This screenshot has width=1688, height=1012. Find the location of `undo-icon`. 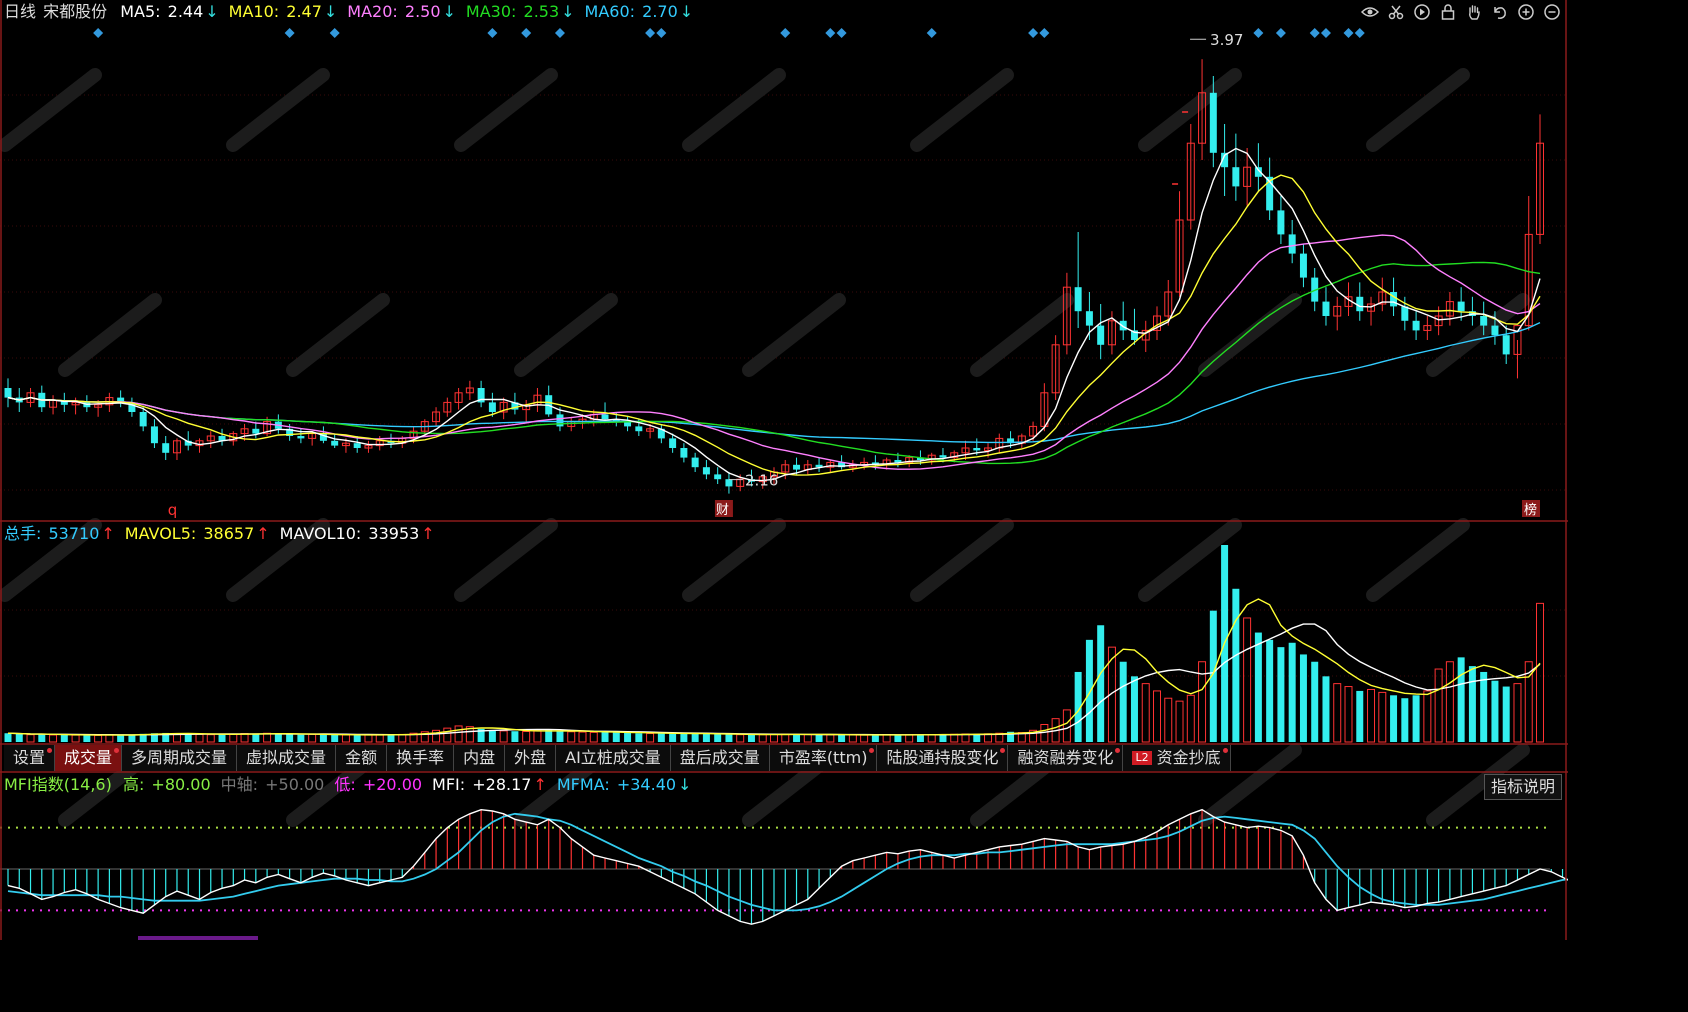

undo-icon is located at coordinates (1500, 12).